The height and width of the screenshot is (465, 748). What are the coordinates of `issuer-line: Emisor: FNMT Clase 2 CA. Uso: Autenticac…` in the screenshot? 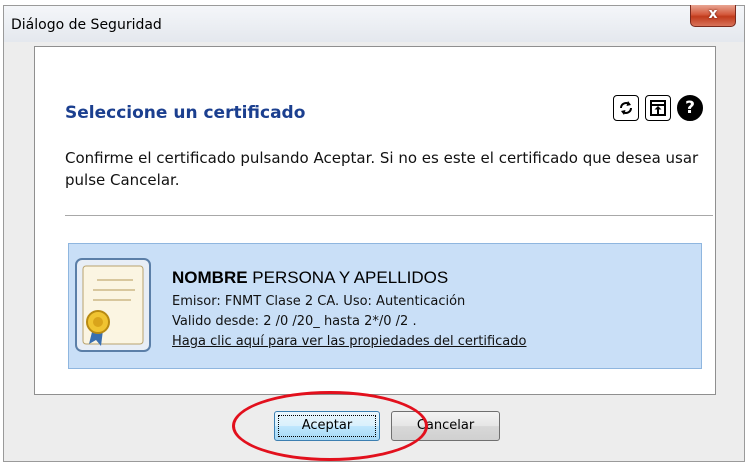 It's located at (319, 301).